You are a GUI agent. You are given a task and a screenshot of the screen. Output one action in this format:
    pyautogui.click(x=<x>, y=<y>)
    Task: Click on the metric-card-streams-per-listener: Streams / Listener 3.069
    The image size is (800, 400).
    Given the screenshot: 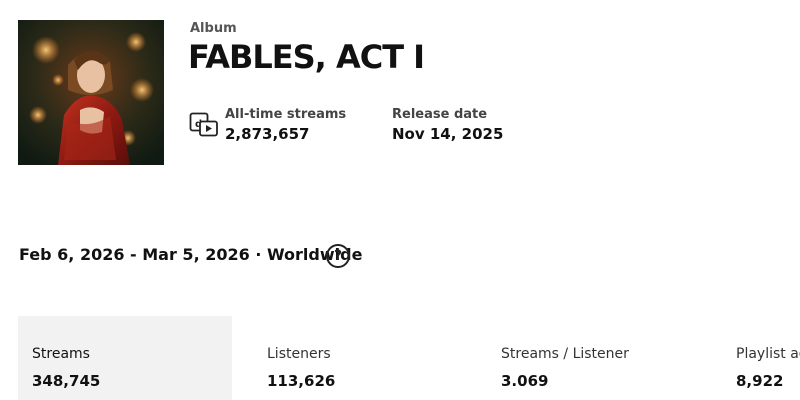 What is the action you would take?
    pyautogui.click(x=594, y=358)
    